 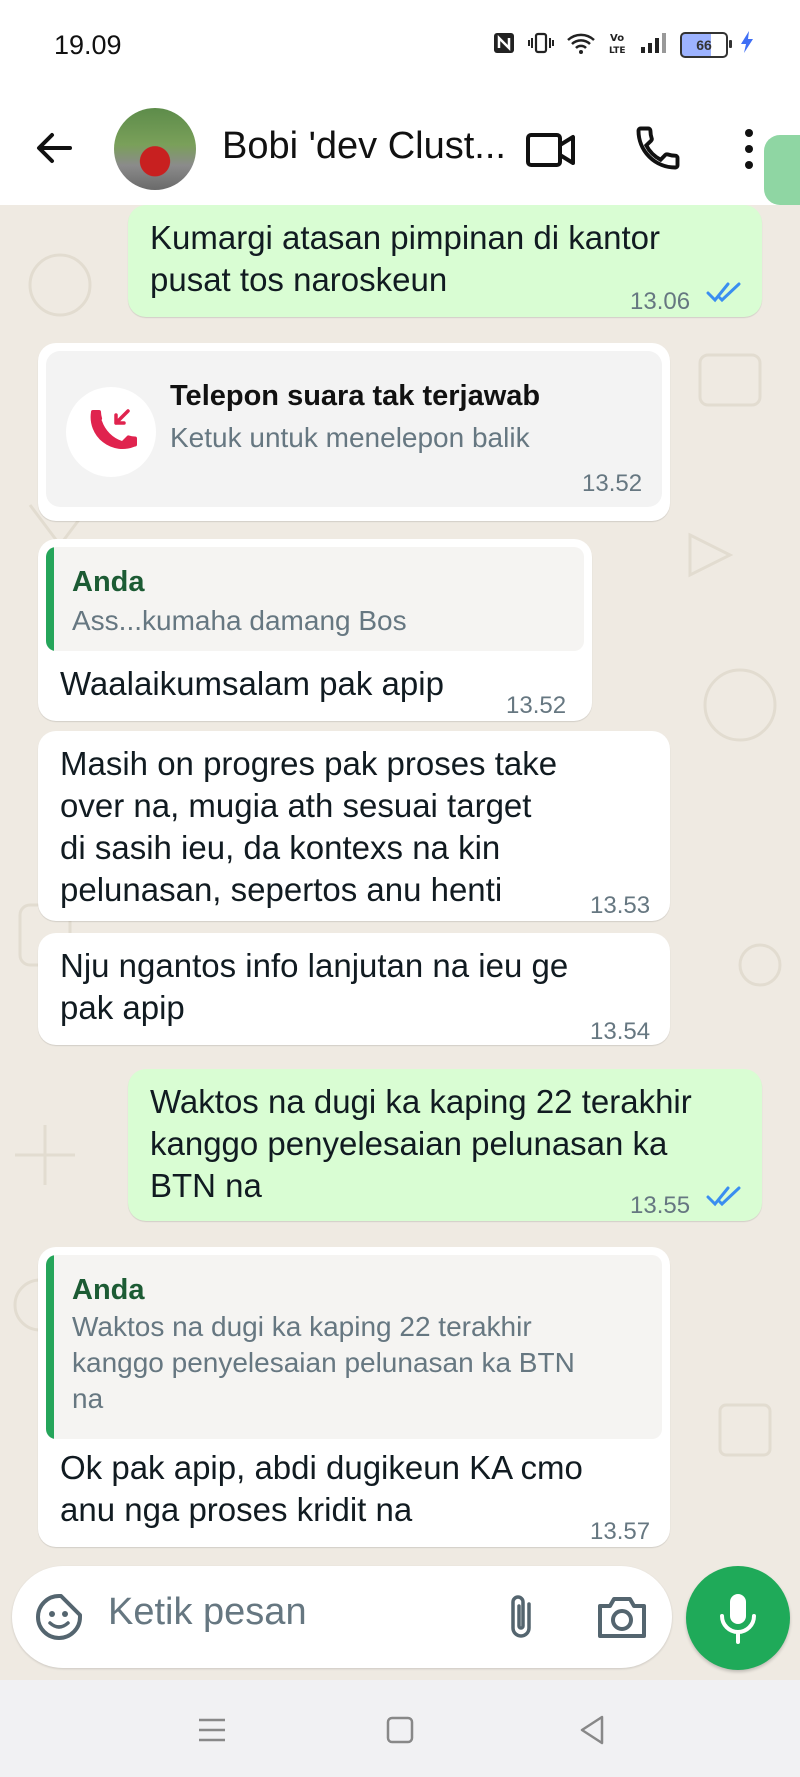 I want to click on system-back-button, so click(x=592, y=1730).